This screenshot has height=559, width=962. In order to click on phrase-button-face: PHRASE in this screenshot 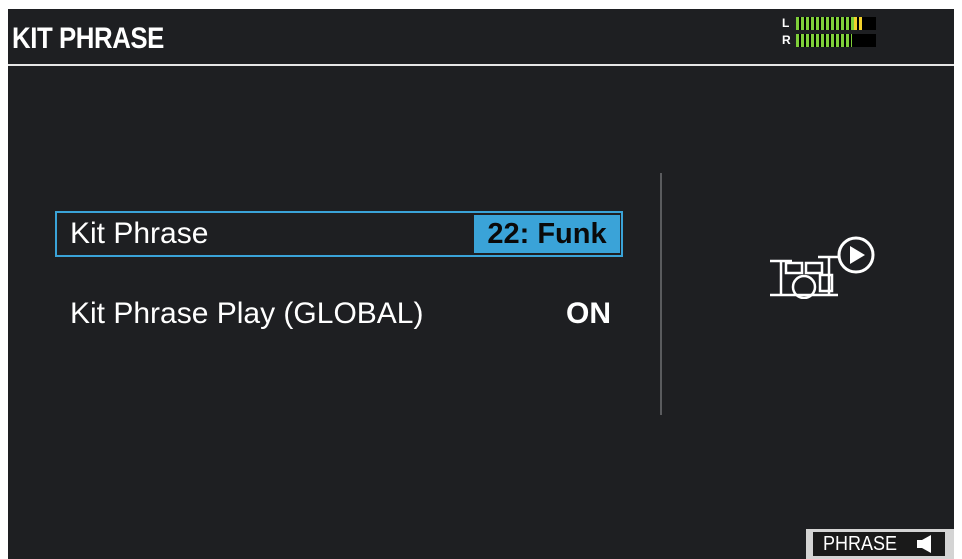, I will do `click(879, 544)`.